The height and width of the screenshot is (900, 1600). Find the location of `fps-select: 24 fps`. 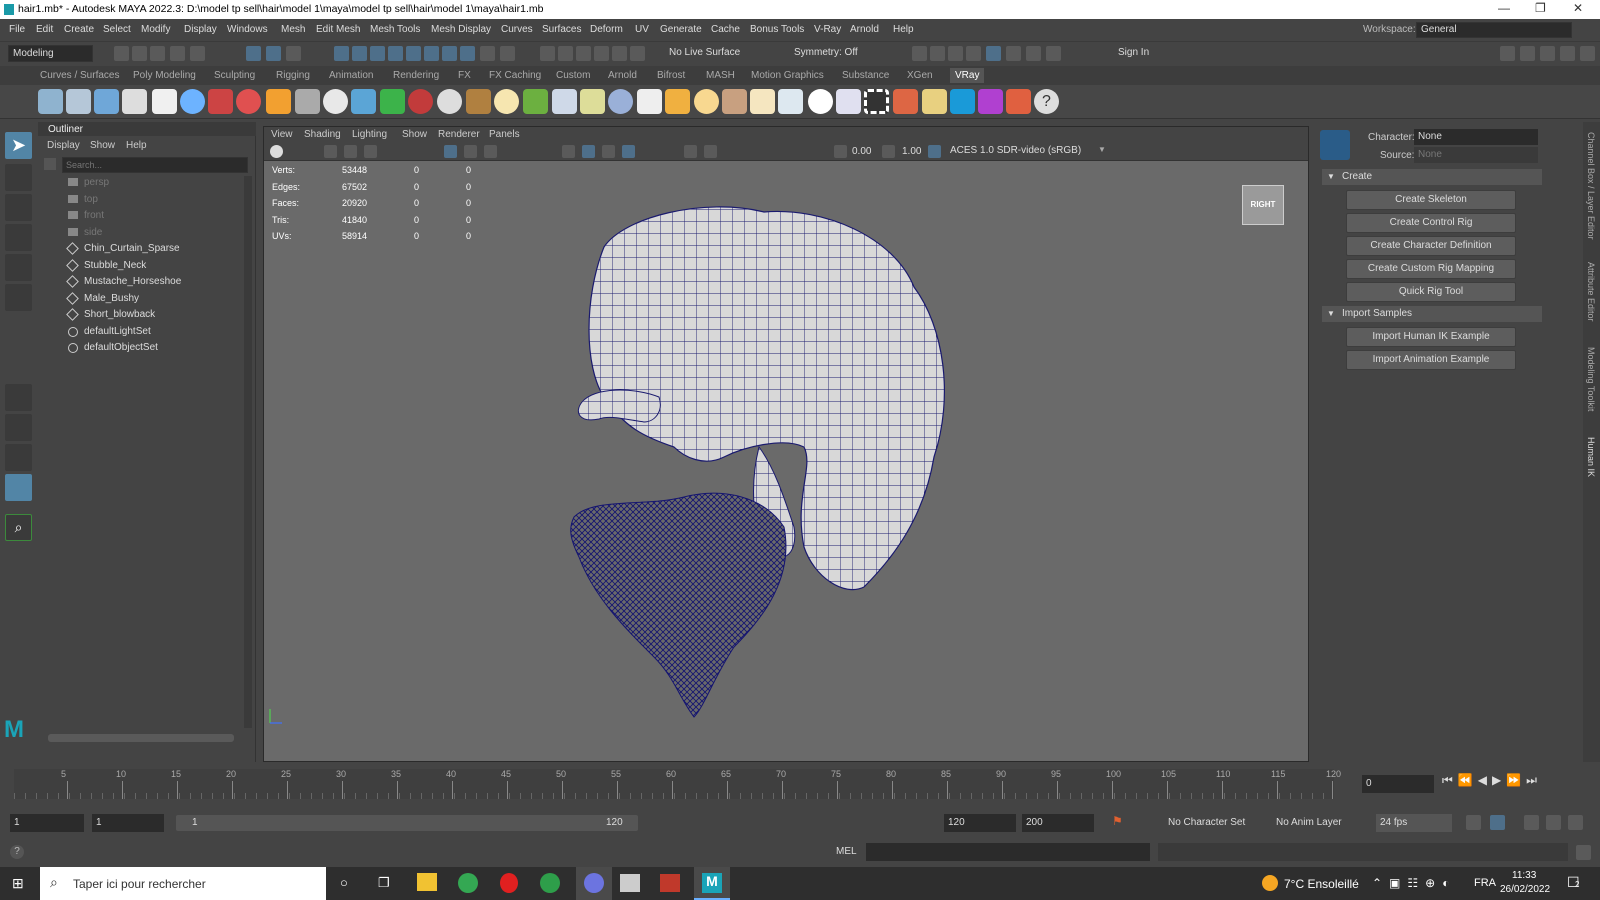

fps-select: 24 fps is located at coordinates (1414, 823).